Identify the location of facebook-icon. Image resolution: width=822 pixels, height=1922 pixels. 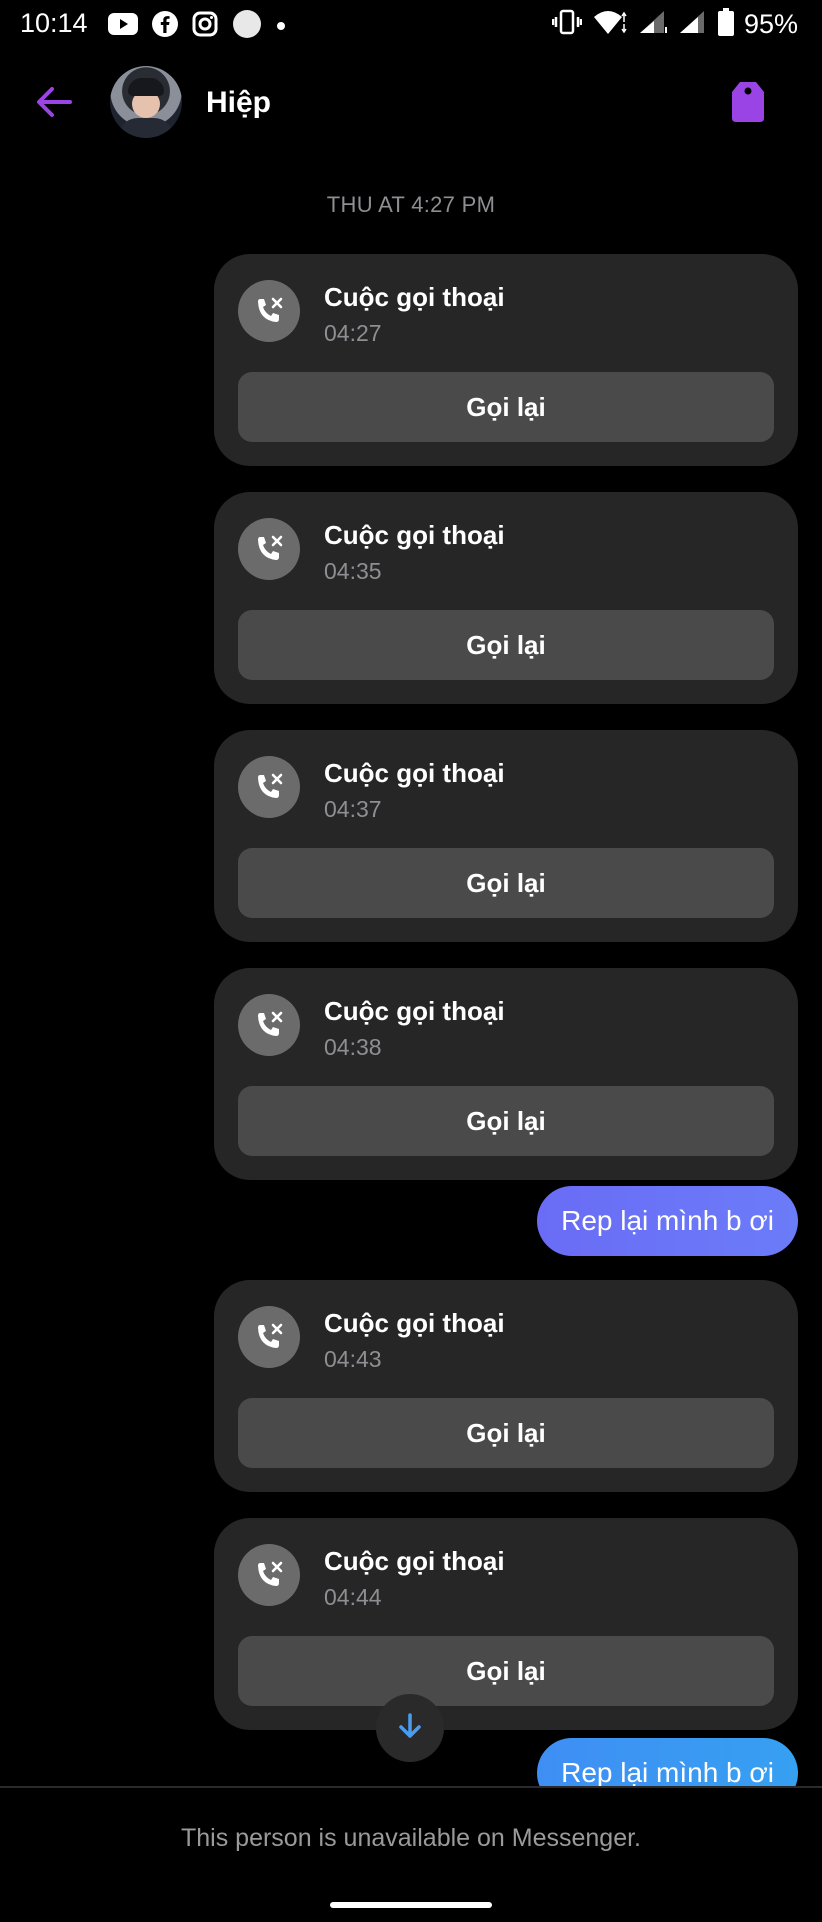
(165, 26).